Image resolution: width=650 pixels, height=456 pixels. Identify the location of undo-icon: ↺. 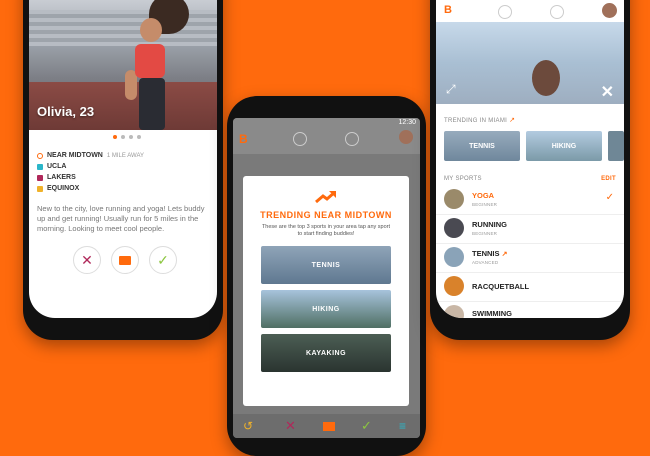
(248, 426).